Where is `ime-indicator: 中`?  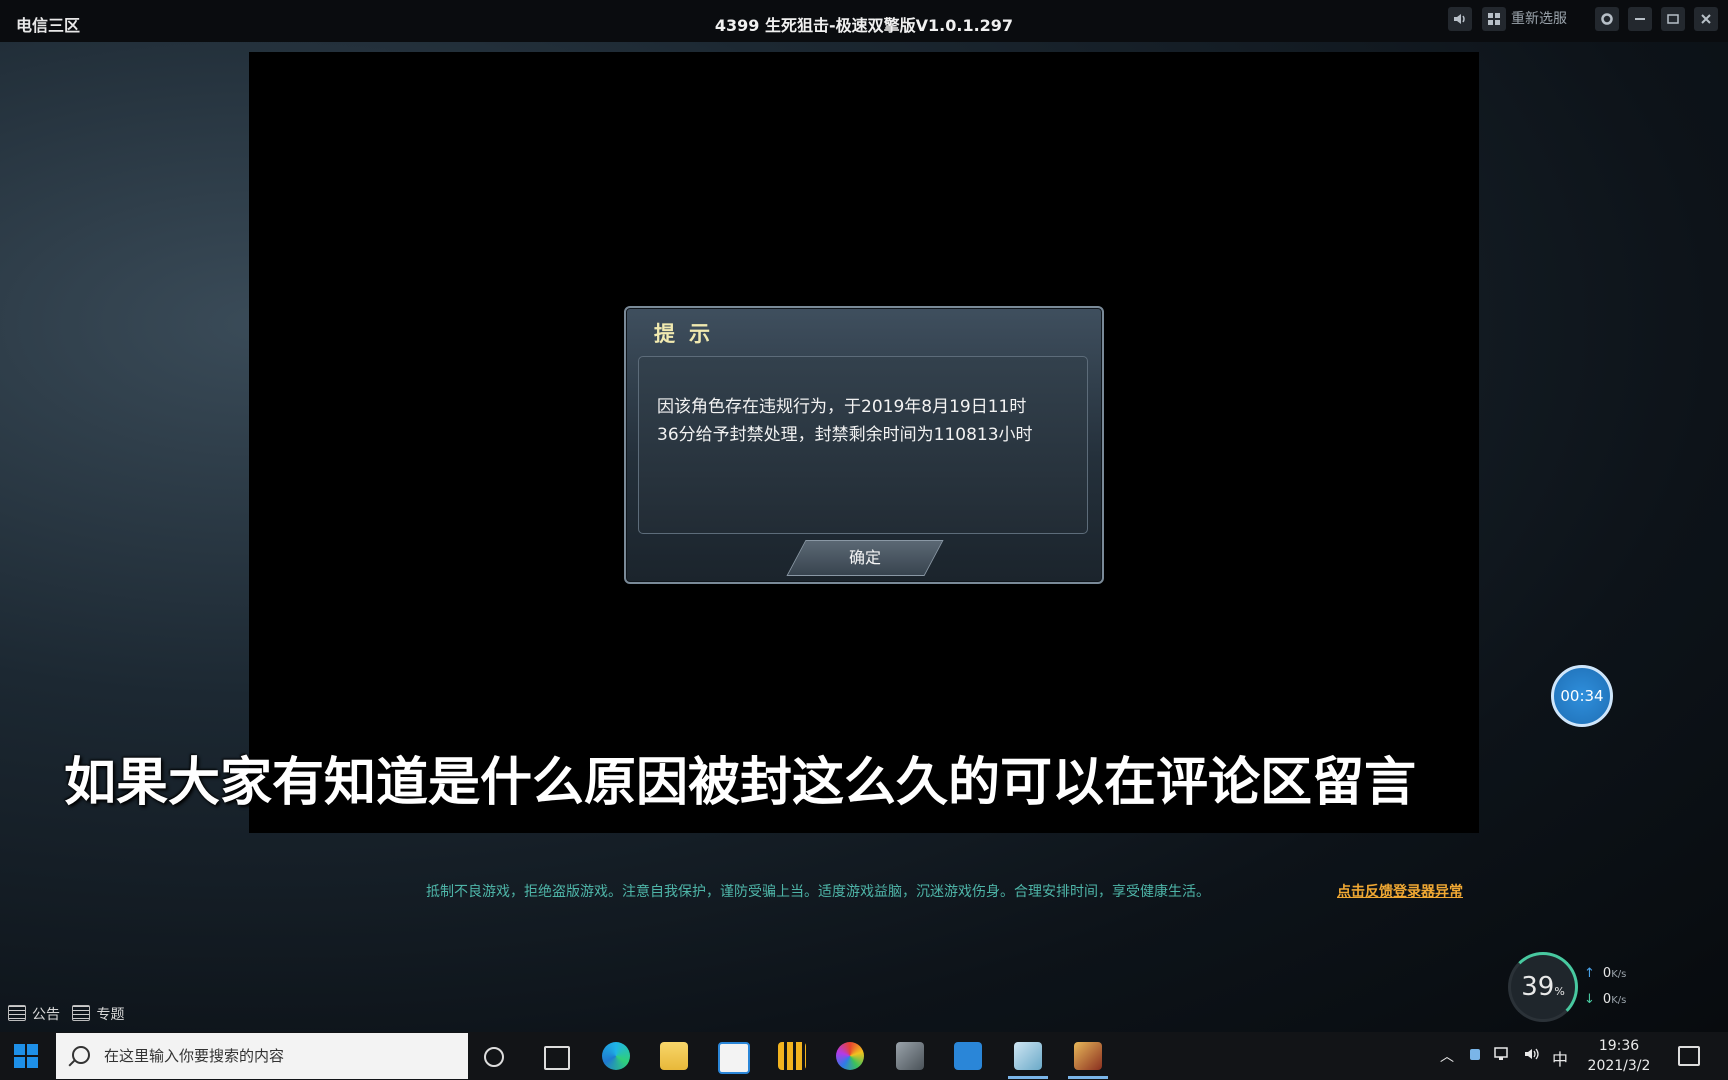
ime-indicator: 中 is located at coordinates (1560, 1058).